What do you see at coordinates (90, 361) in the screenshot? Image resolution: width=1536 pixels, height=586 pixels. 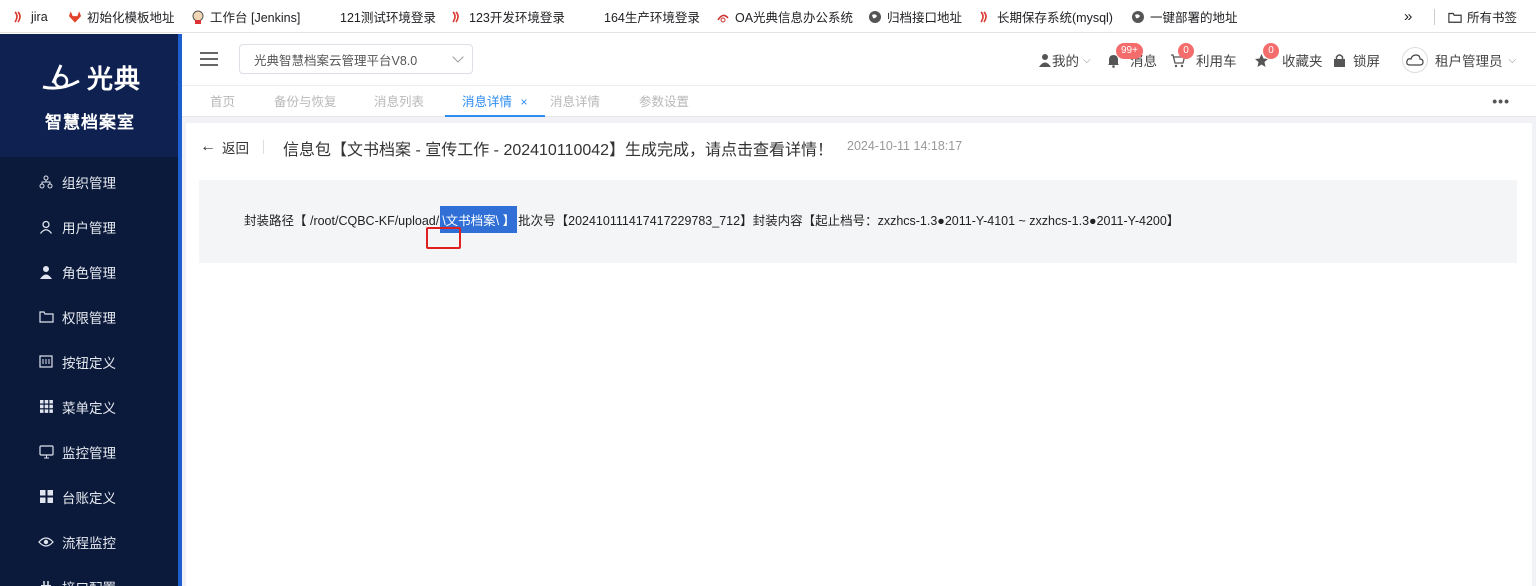 I see `sidebar-item-buttons: 按钮定义` at bounding box center [90, 361].